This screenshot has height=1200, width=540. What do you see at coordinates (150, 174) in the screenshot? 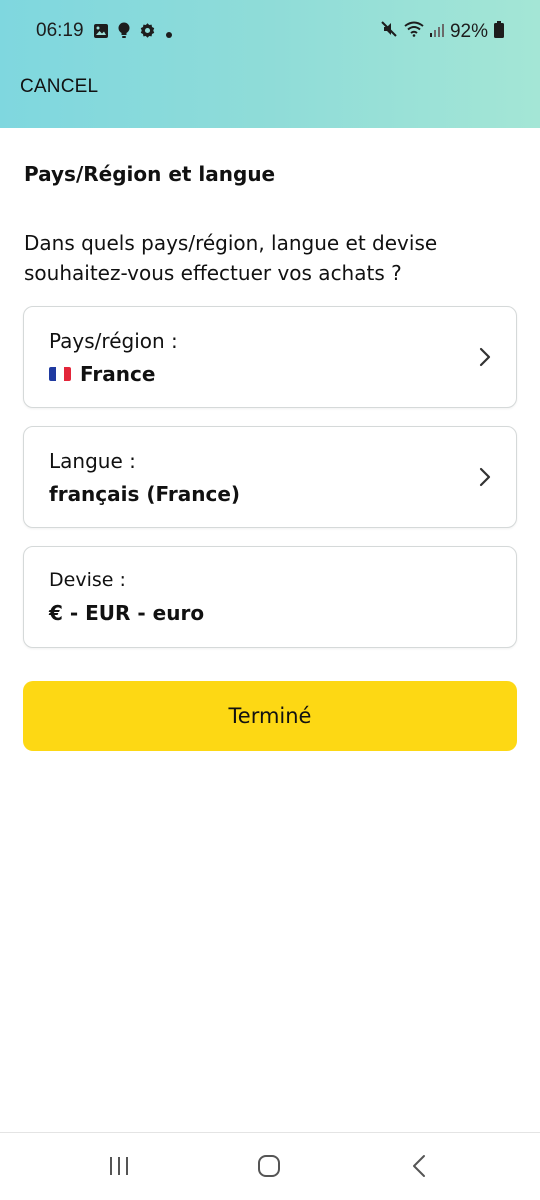
I see `page-title: Pays/Région et langue` at bounding box center [150, 174].